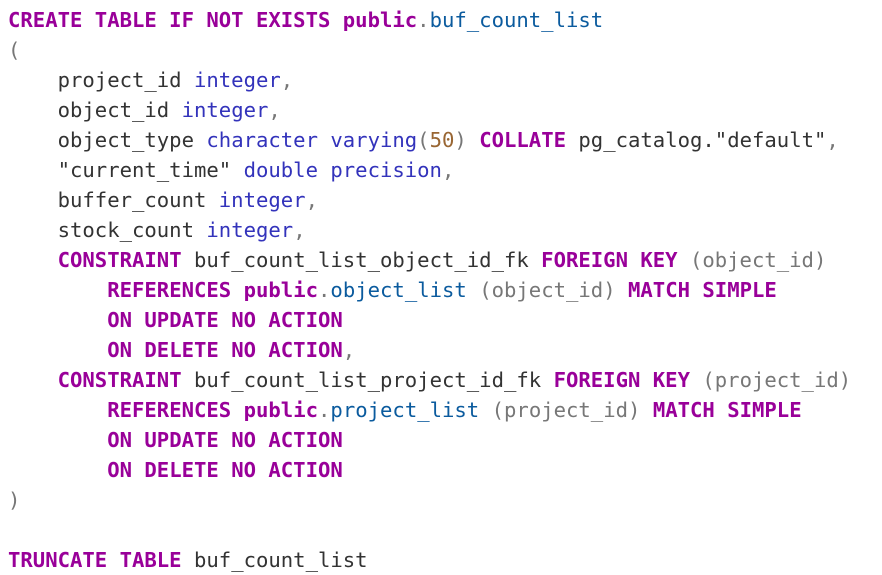 This screenshot has width=882, height=575. I want to click on code-line: buffer_count integer,, so click(445, 200).